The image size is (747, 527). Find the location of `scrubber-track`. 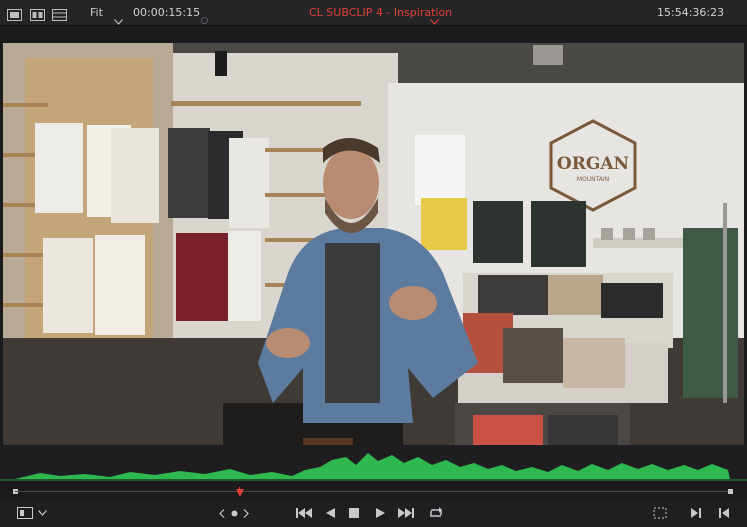

scrubber-track is located at coordinates (373, 491).